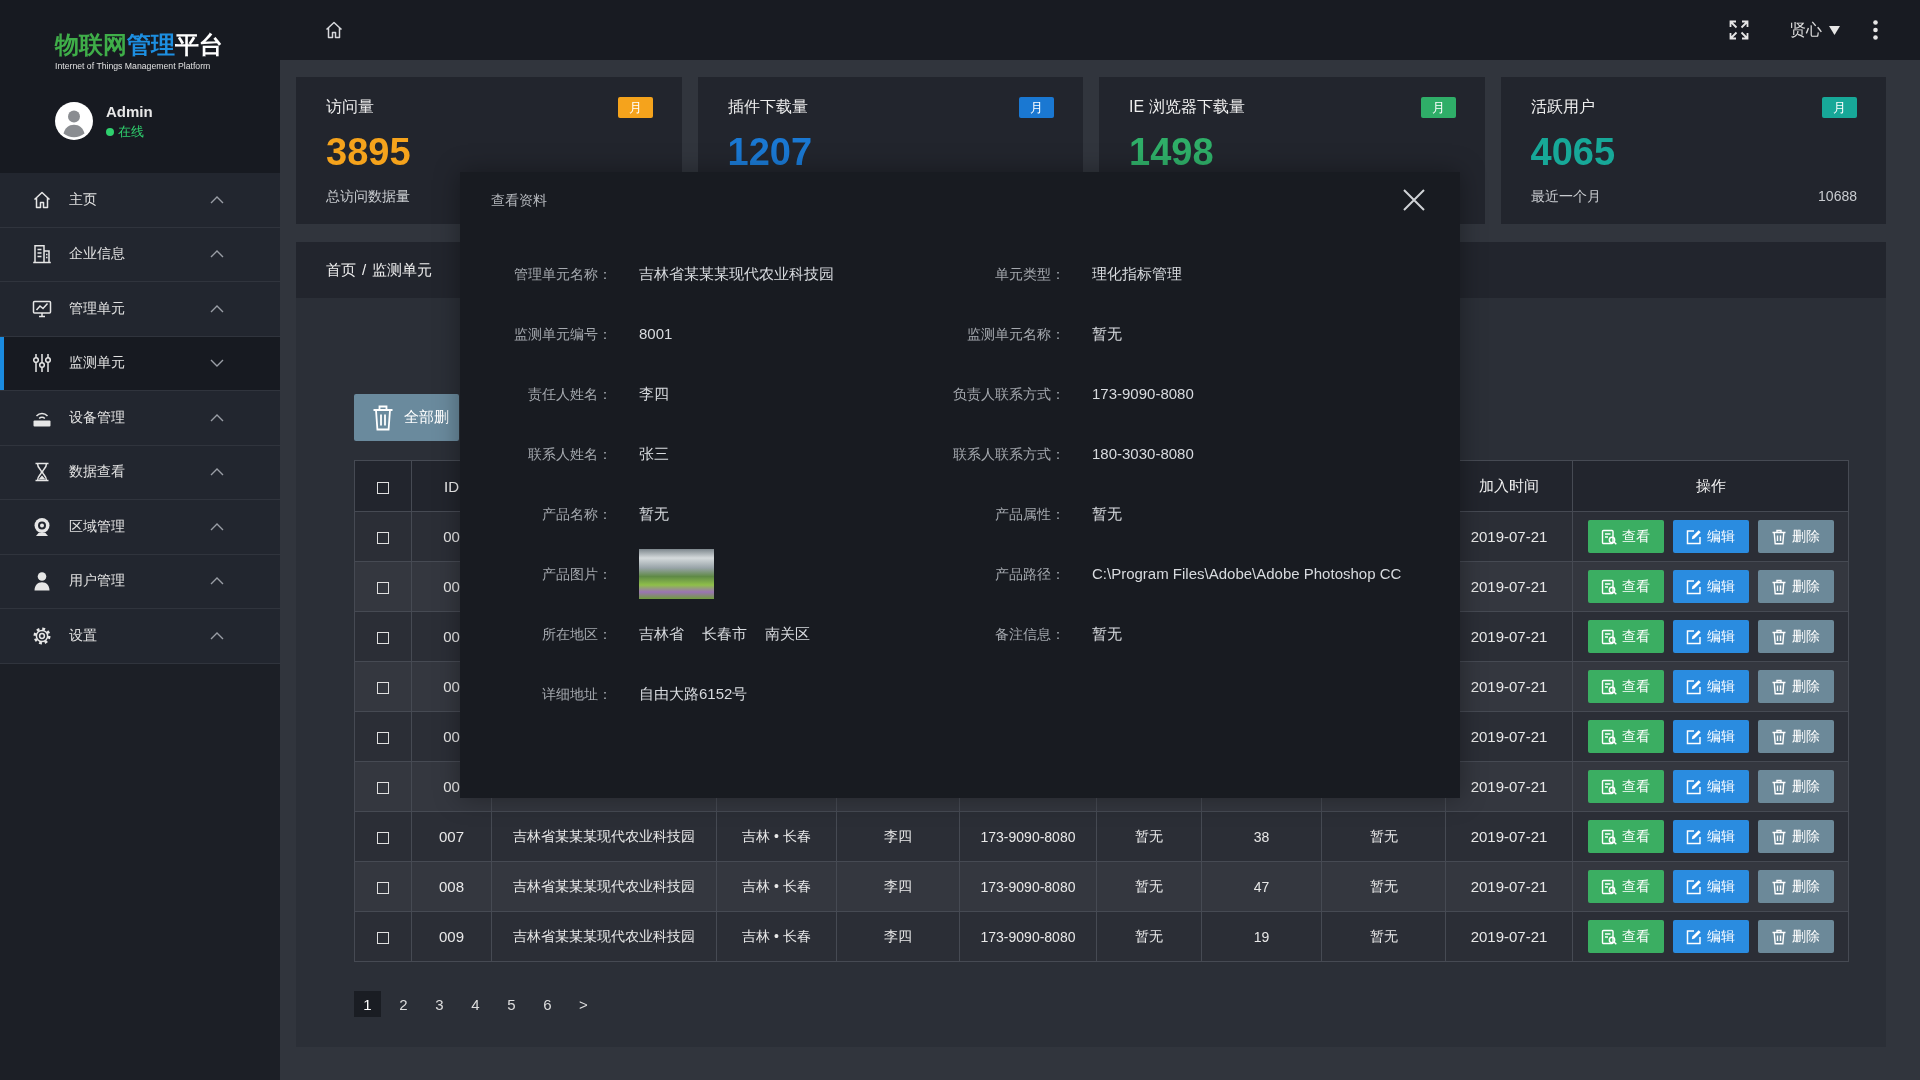 The width and height of the screenshot is (1920, 1080). I want to click on sidebar-item: 设备管理, so click(140, 418).